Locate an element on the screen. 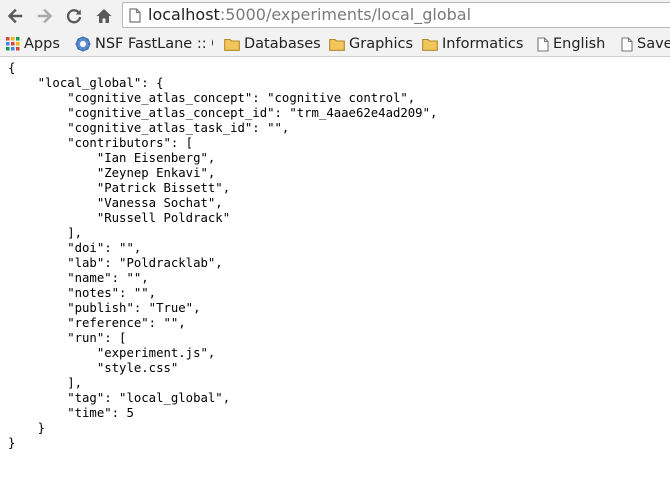  bookmark-folder-informatics: Informatics is located at coordinates (472, 44).